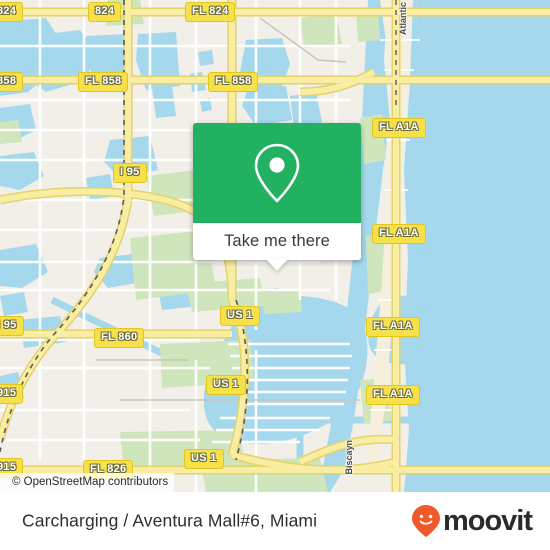 The height and width of the screenshot is (550, 550). Describe the element at coordinates (119, 338) in the screenshot. I see `road-shield: FL 860` at that location.